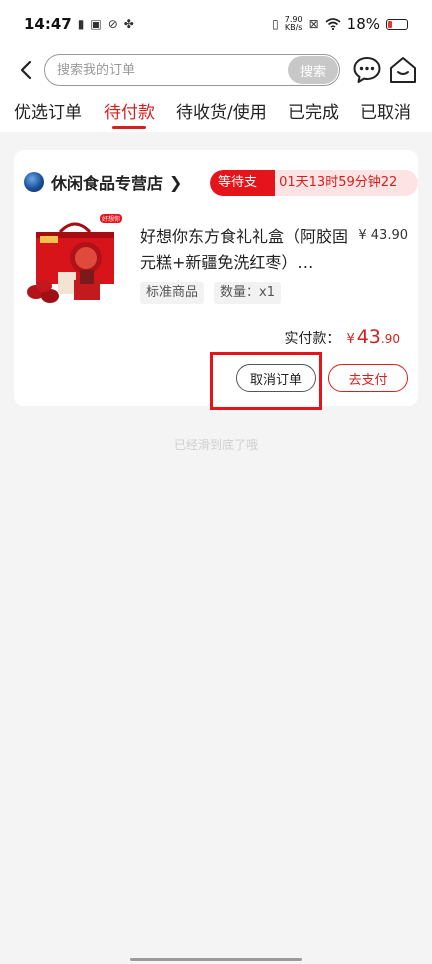 The image size is (432, 964). Describe the element at coordinates (390, 339) in the screenshot. I see `total-amount-decimal: .90` at that location.